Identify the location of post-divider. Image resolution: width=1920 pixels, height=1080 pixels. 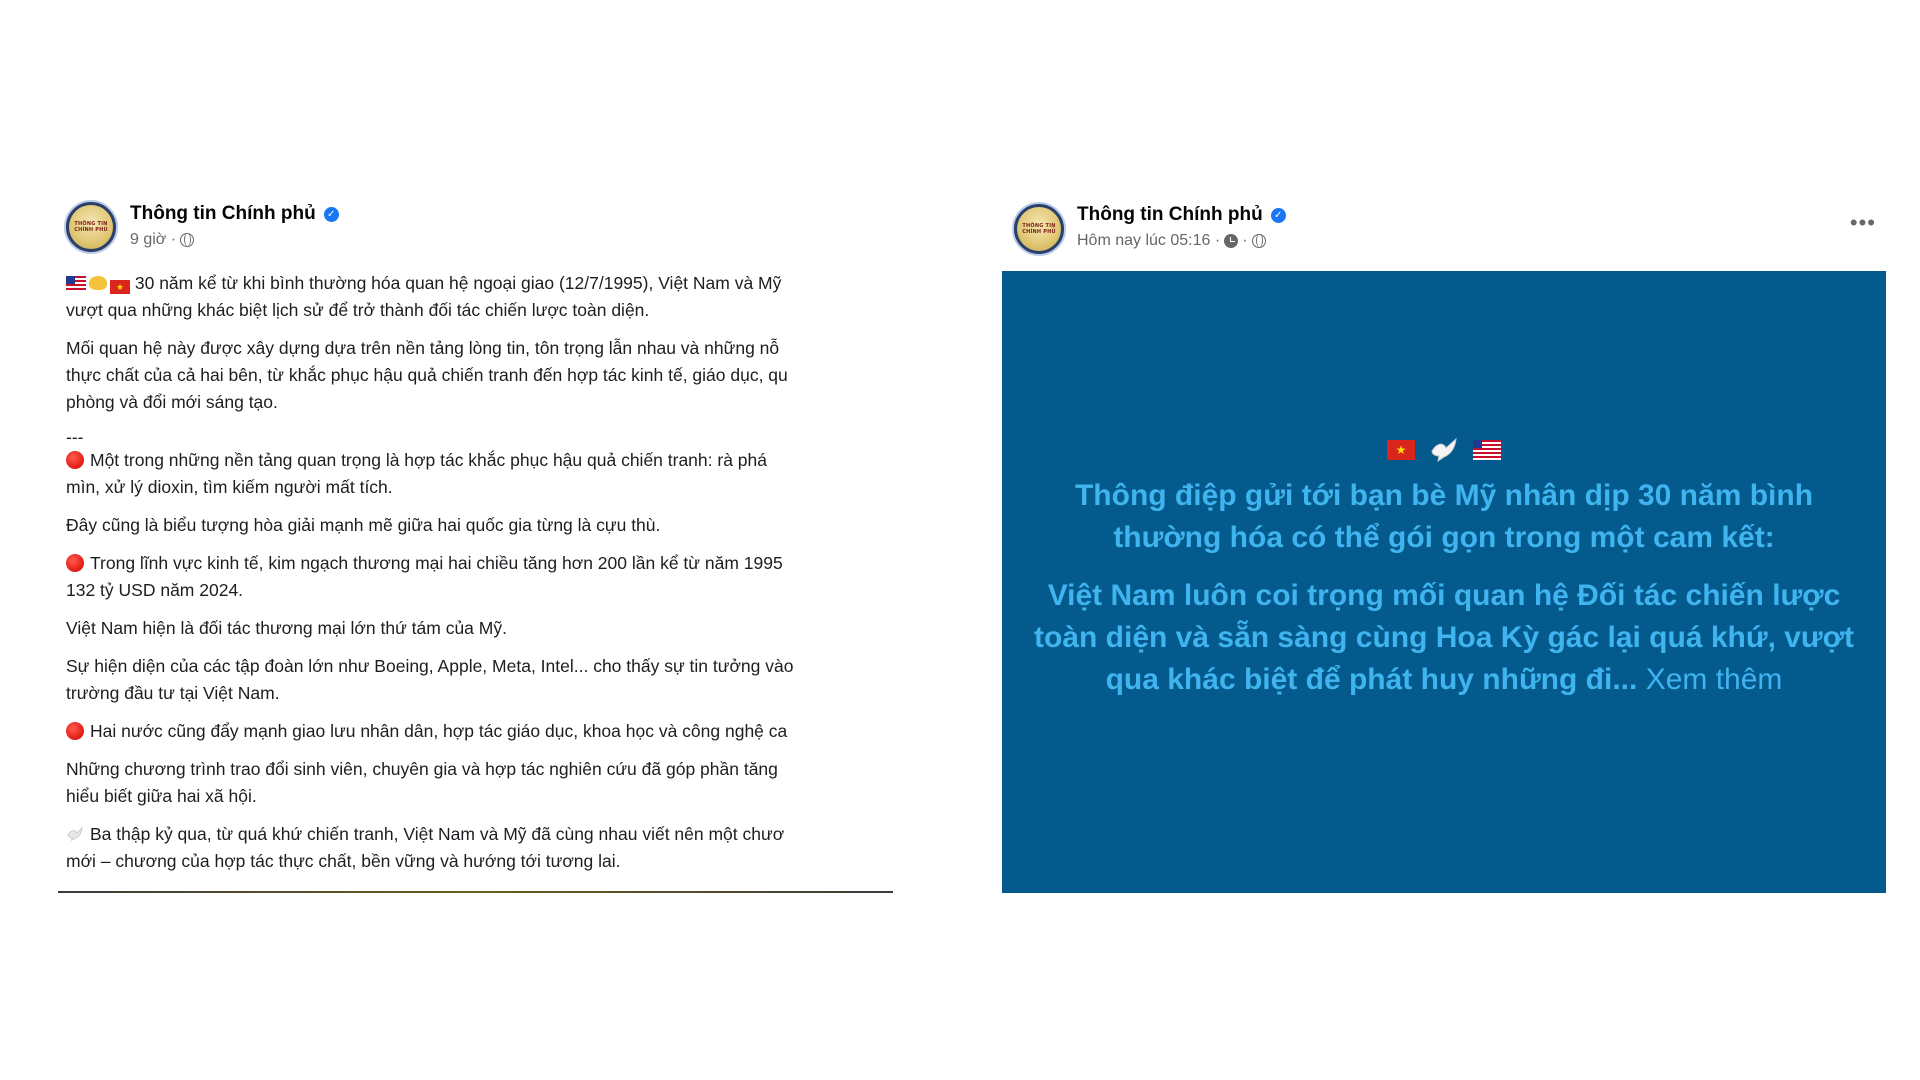
(475, 892).